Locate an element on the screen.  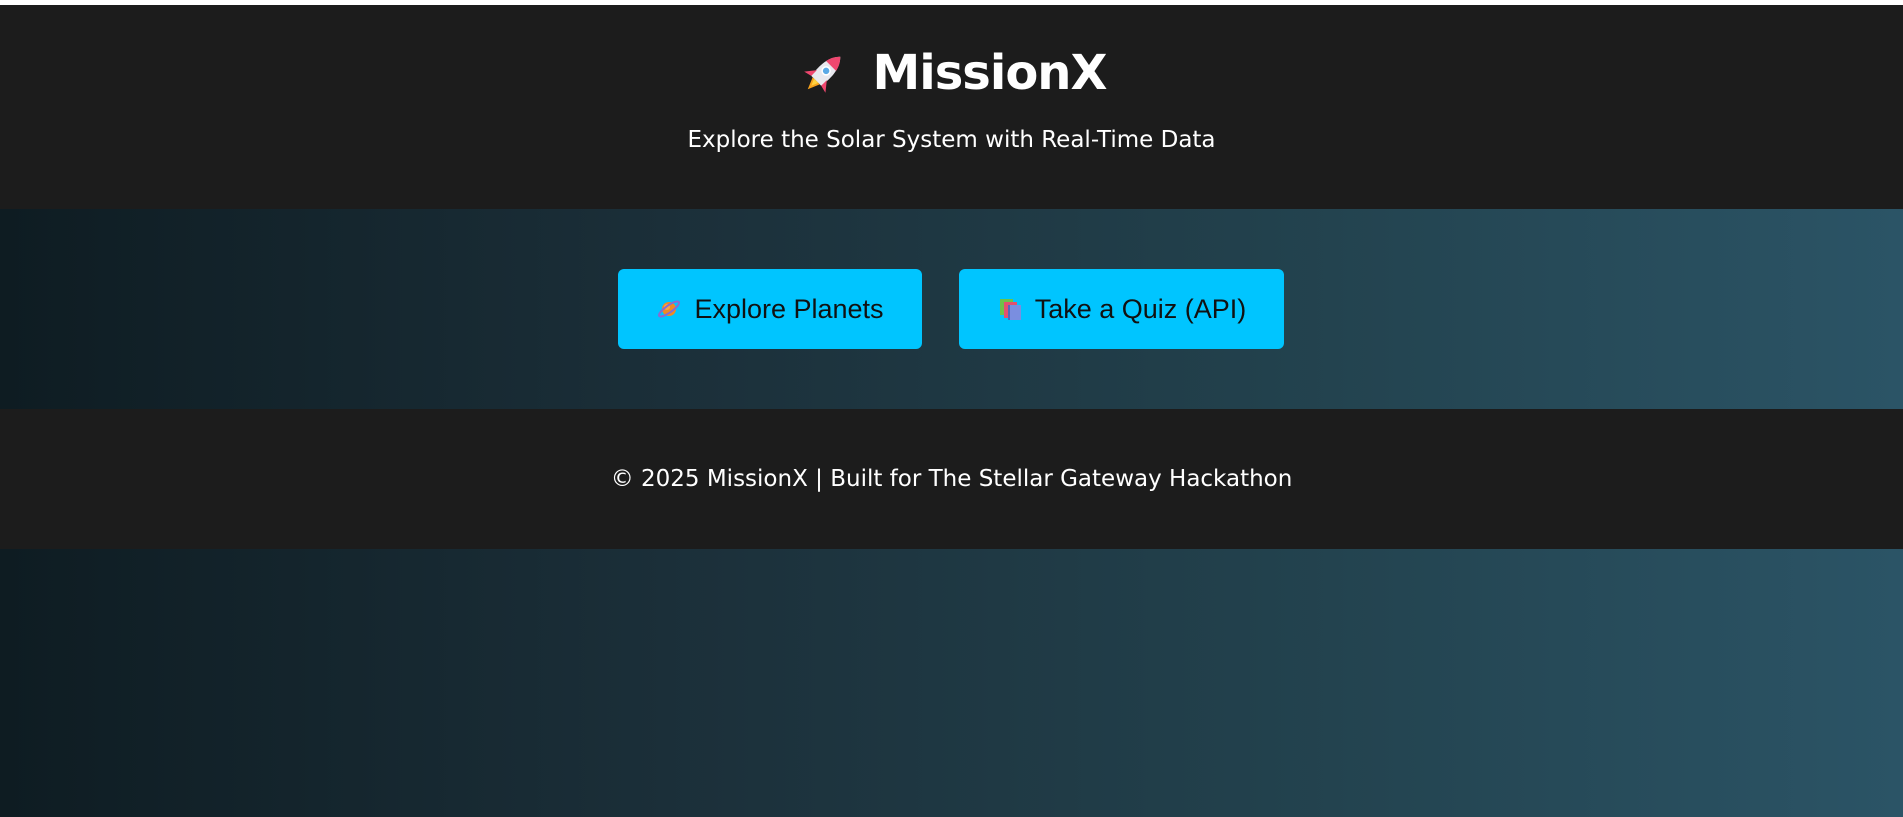
take-quiz-button: Take a Quiz (API) is located at coordinates (1121, 309).